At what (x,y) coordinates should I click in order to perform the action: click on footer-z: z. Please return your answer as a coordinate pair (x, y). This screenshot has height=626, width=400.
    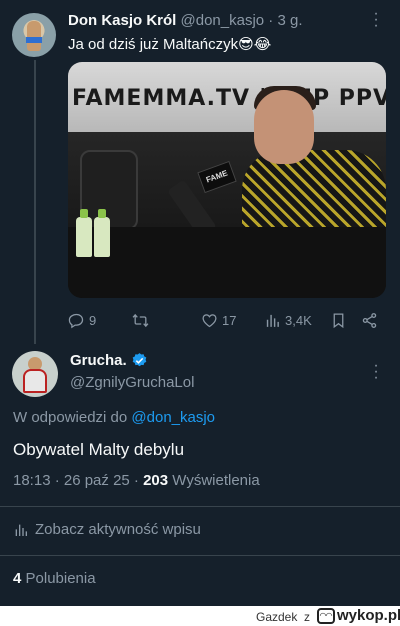
    Looking at the image, I should click on (307, 617).